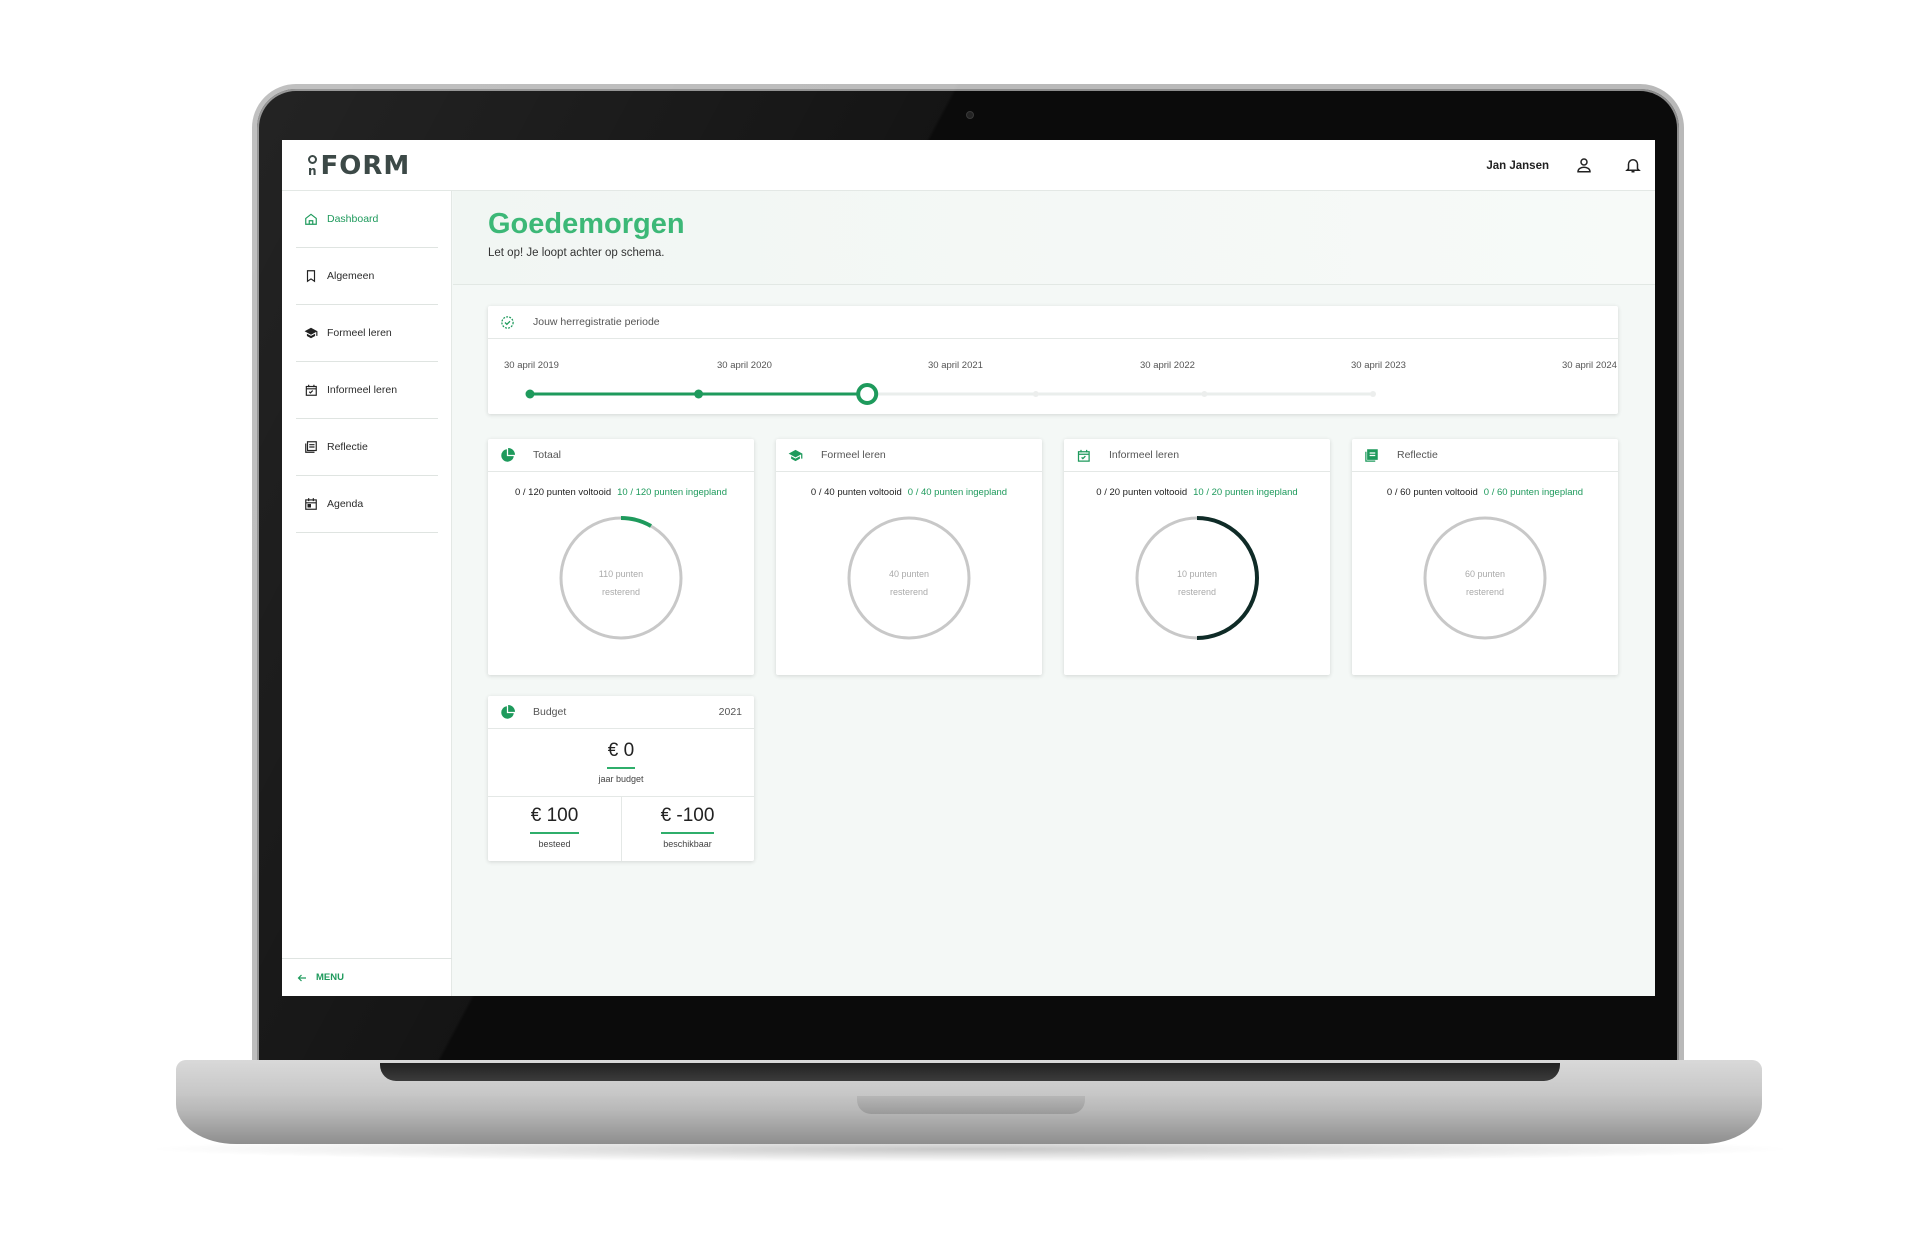 This screenshot has height=1260, width=1920. What do you see at coordinates (971, 1105) in the screenshot?
I see `laptop-notch` at bounding box center [971, 1105].